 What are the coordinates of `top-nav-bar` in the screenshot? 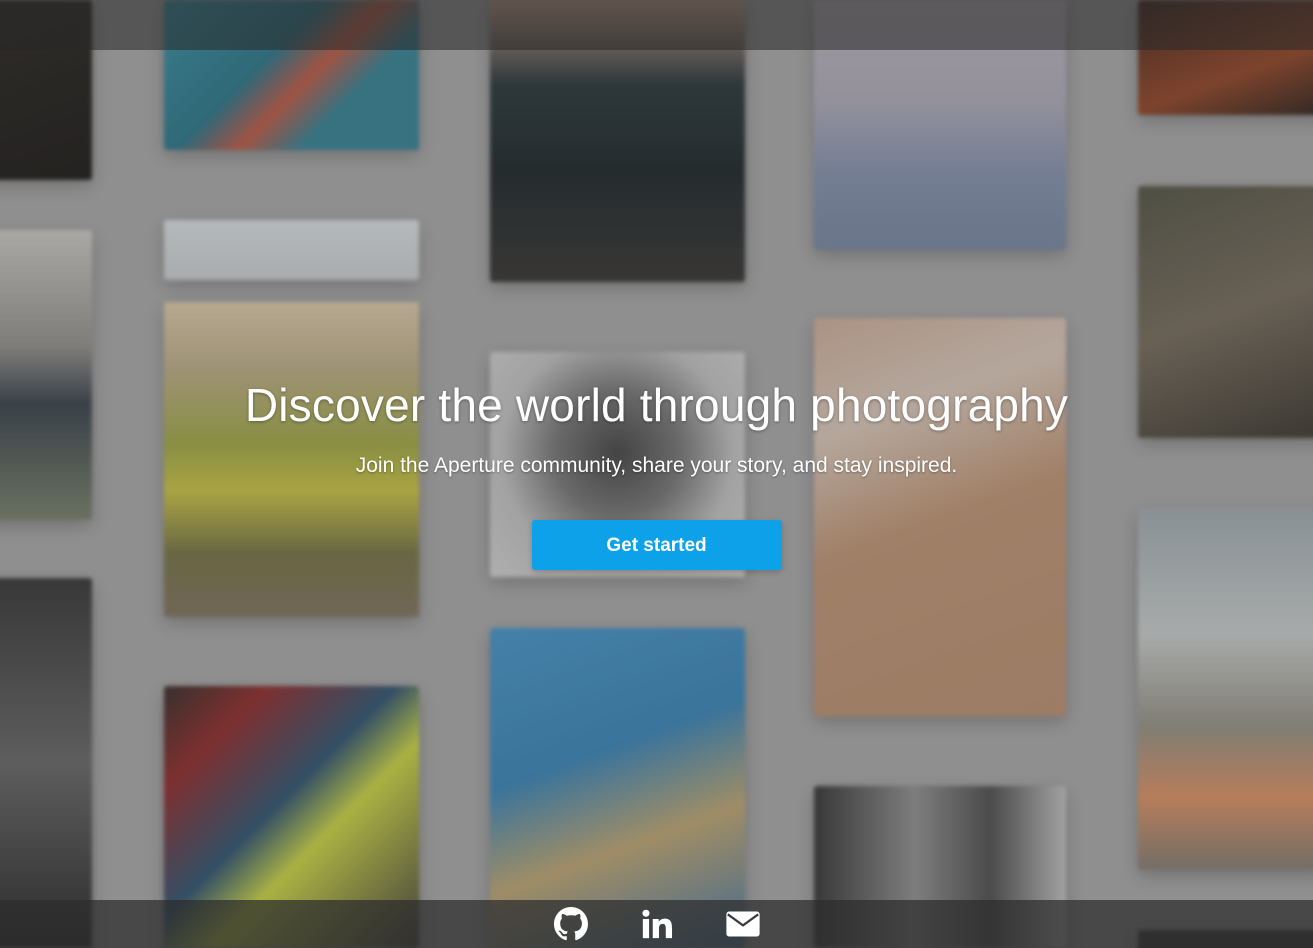 It's located at (656, 25).